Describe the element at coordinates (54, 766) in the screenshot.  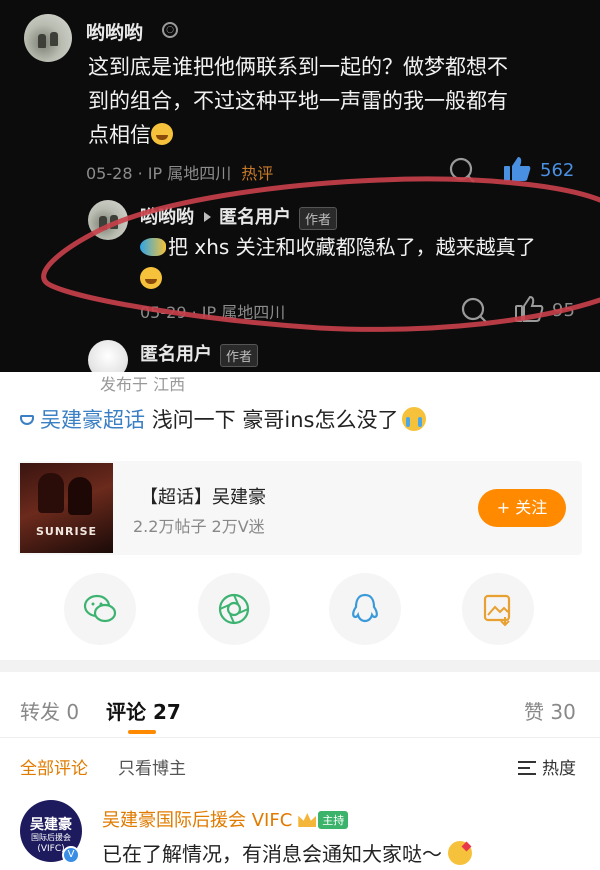
I see `filter-all-comments: 全部评论` at that location.